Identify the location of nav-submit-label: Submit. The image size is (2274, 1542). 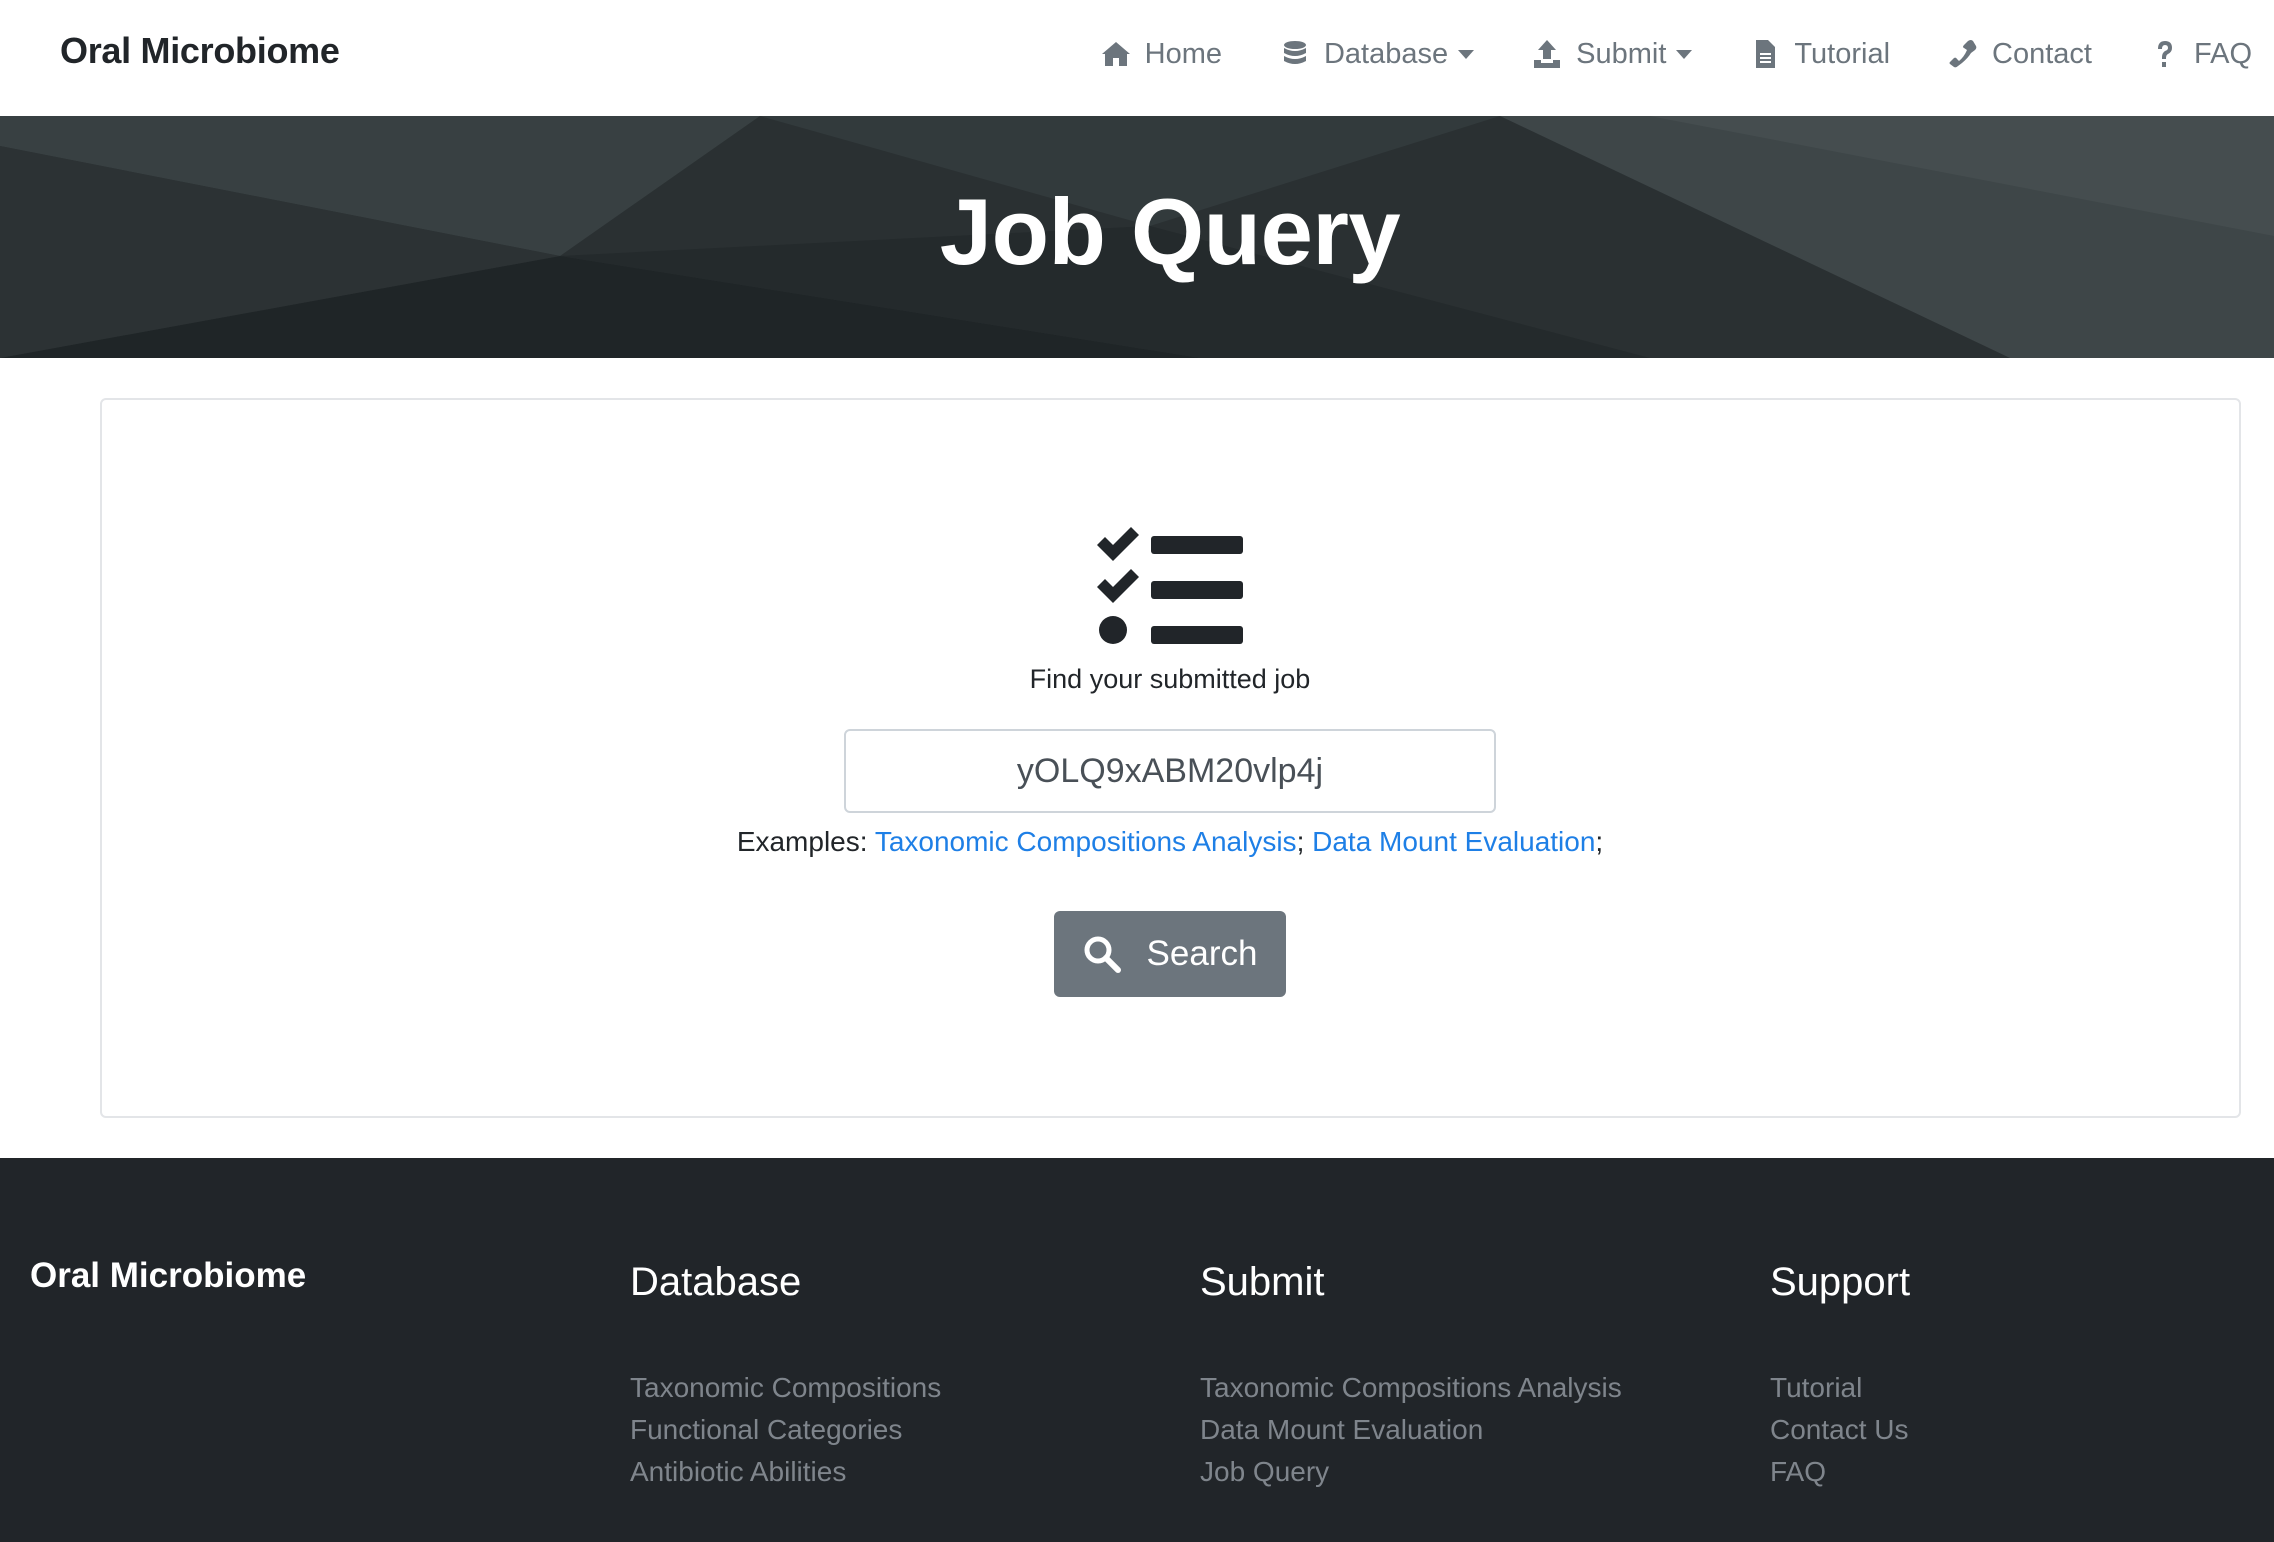
(1621, 53).